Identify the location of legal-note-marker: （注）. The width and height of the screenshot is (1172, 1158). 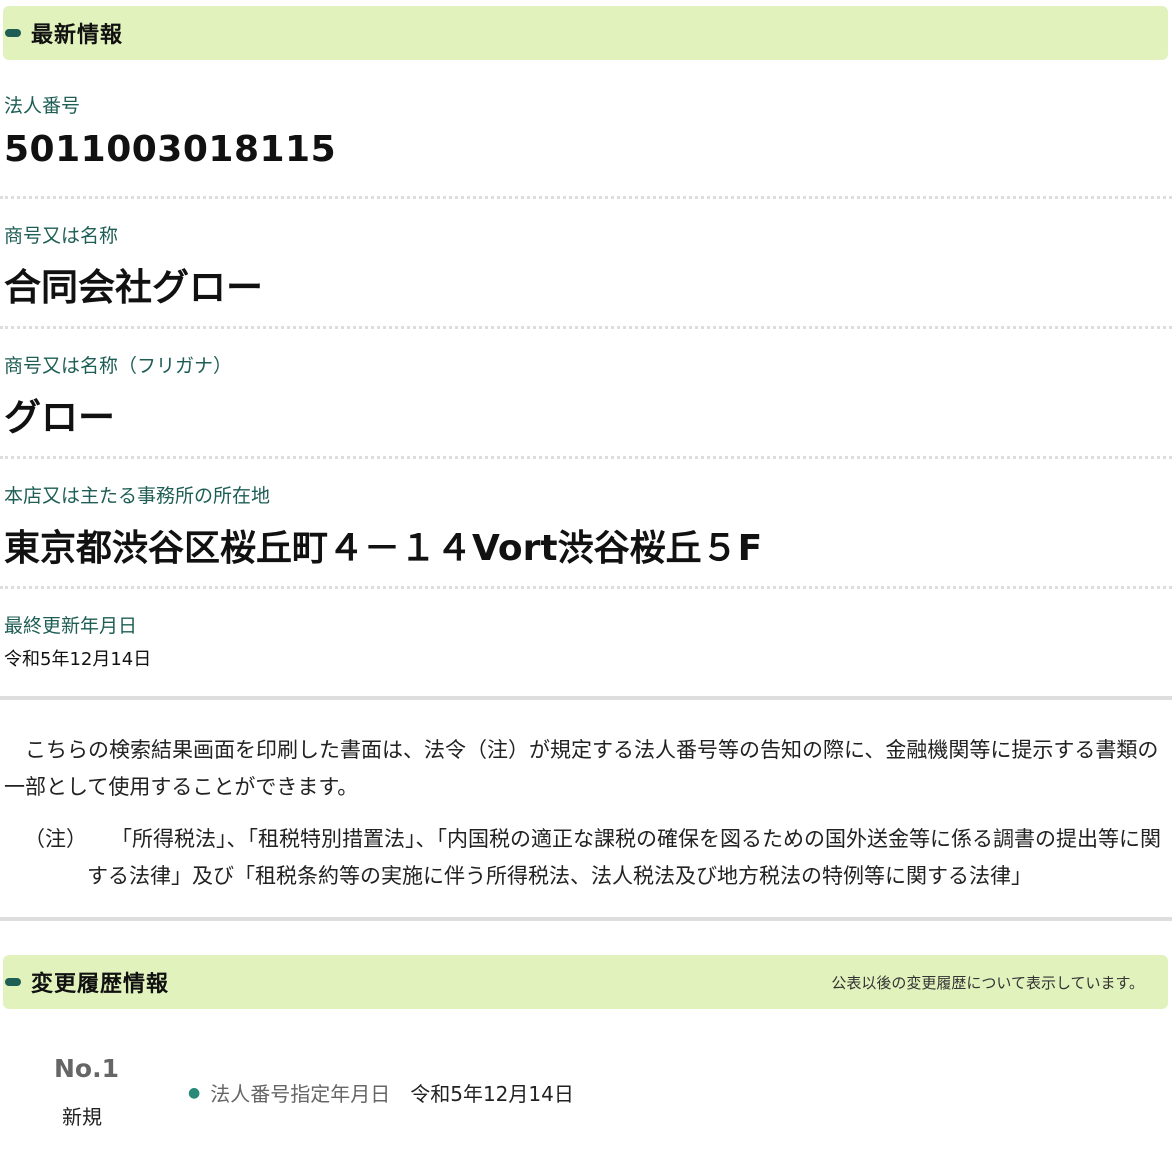
(55, 839).